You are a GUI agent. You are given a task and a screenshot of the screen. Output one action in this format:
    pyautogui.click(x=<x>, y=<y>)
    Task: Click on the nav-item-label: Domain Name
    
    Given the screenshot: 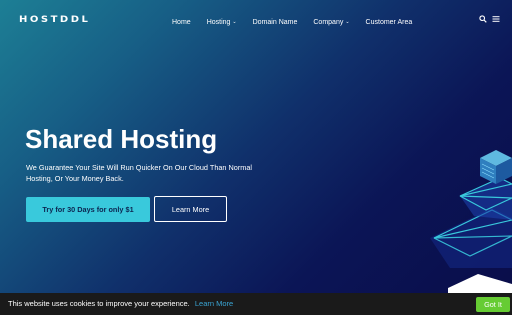 What is the action you would take?
    pyautogui.click(x=275, y=22)
    